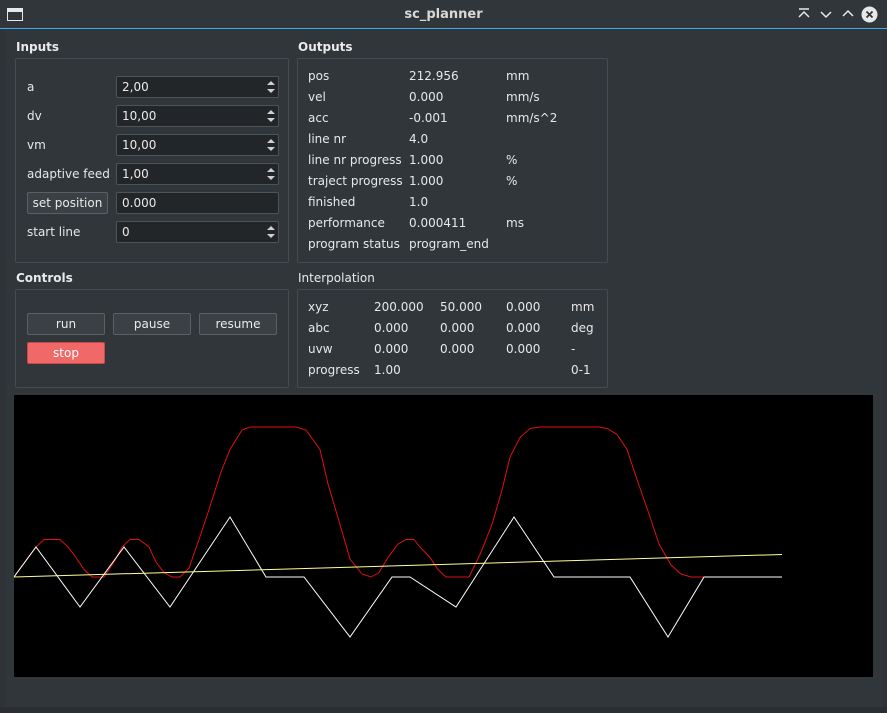 The image size is (887, 713). Describe the element at coordinates (523, 97) in the screenshot. I see `output-unit: mm/s` at that location.